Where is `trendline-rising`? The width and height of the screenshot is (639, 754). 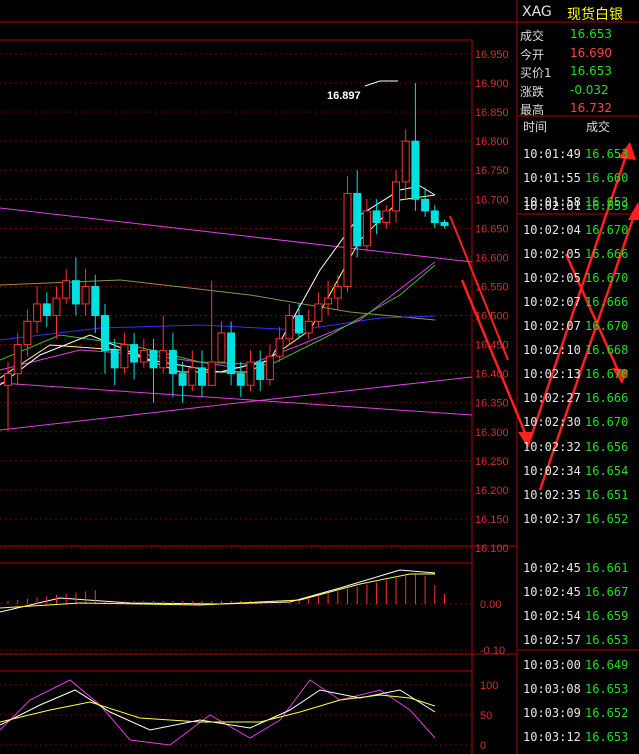 trendline-rising is located at coordinates (236, 403).